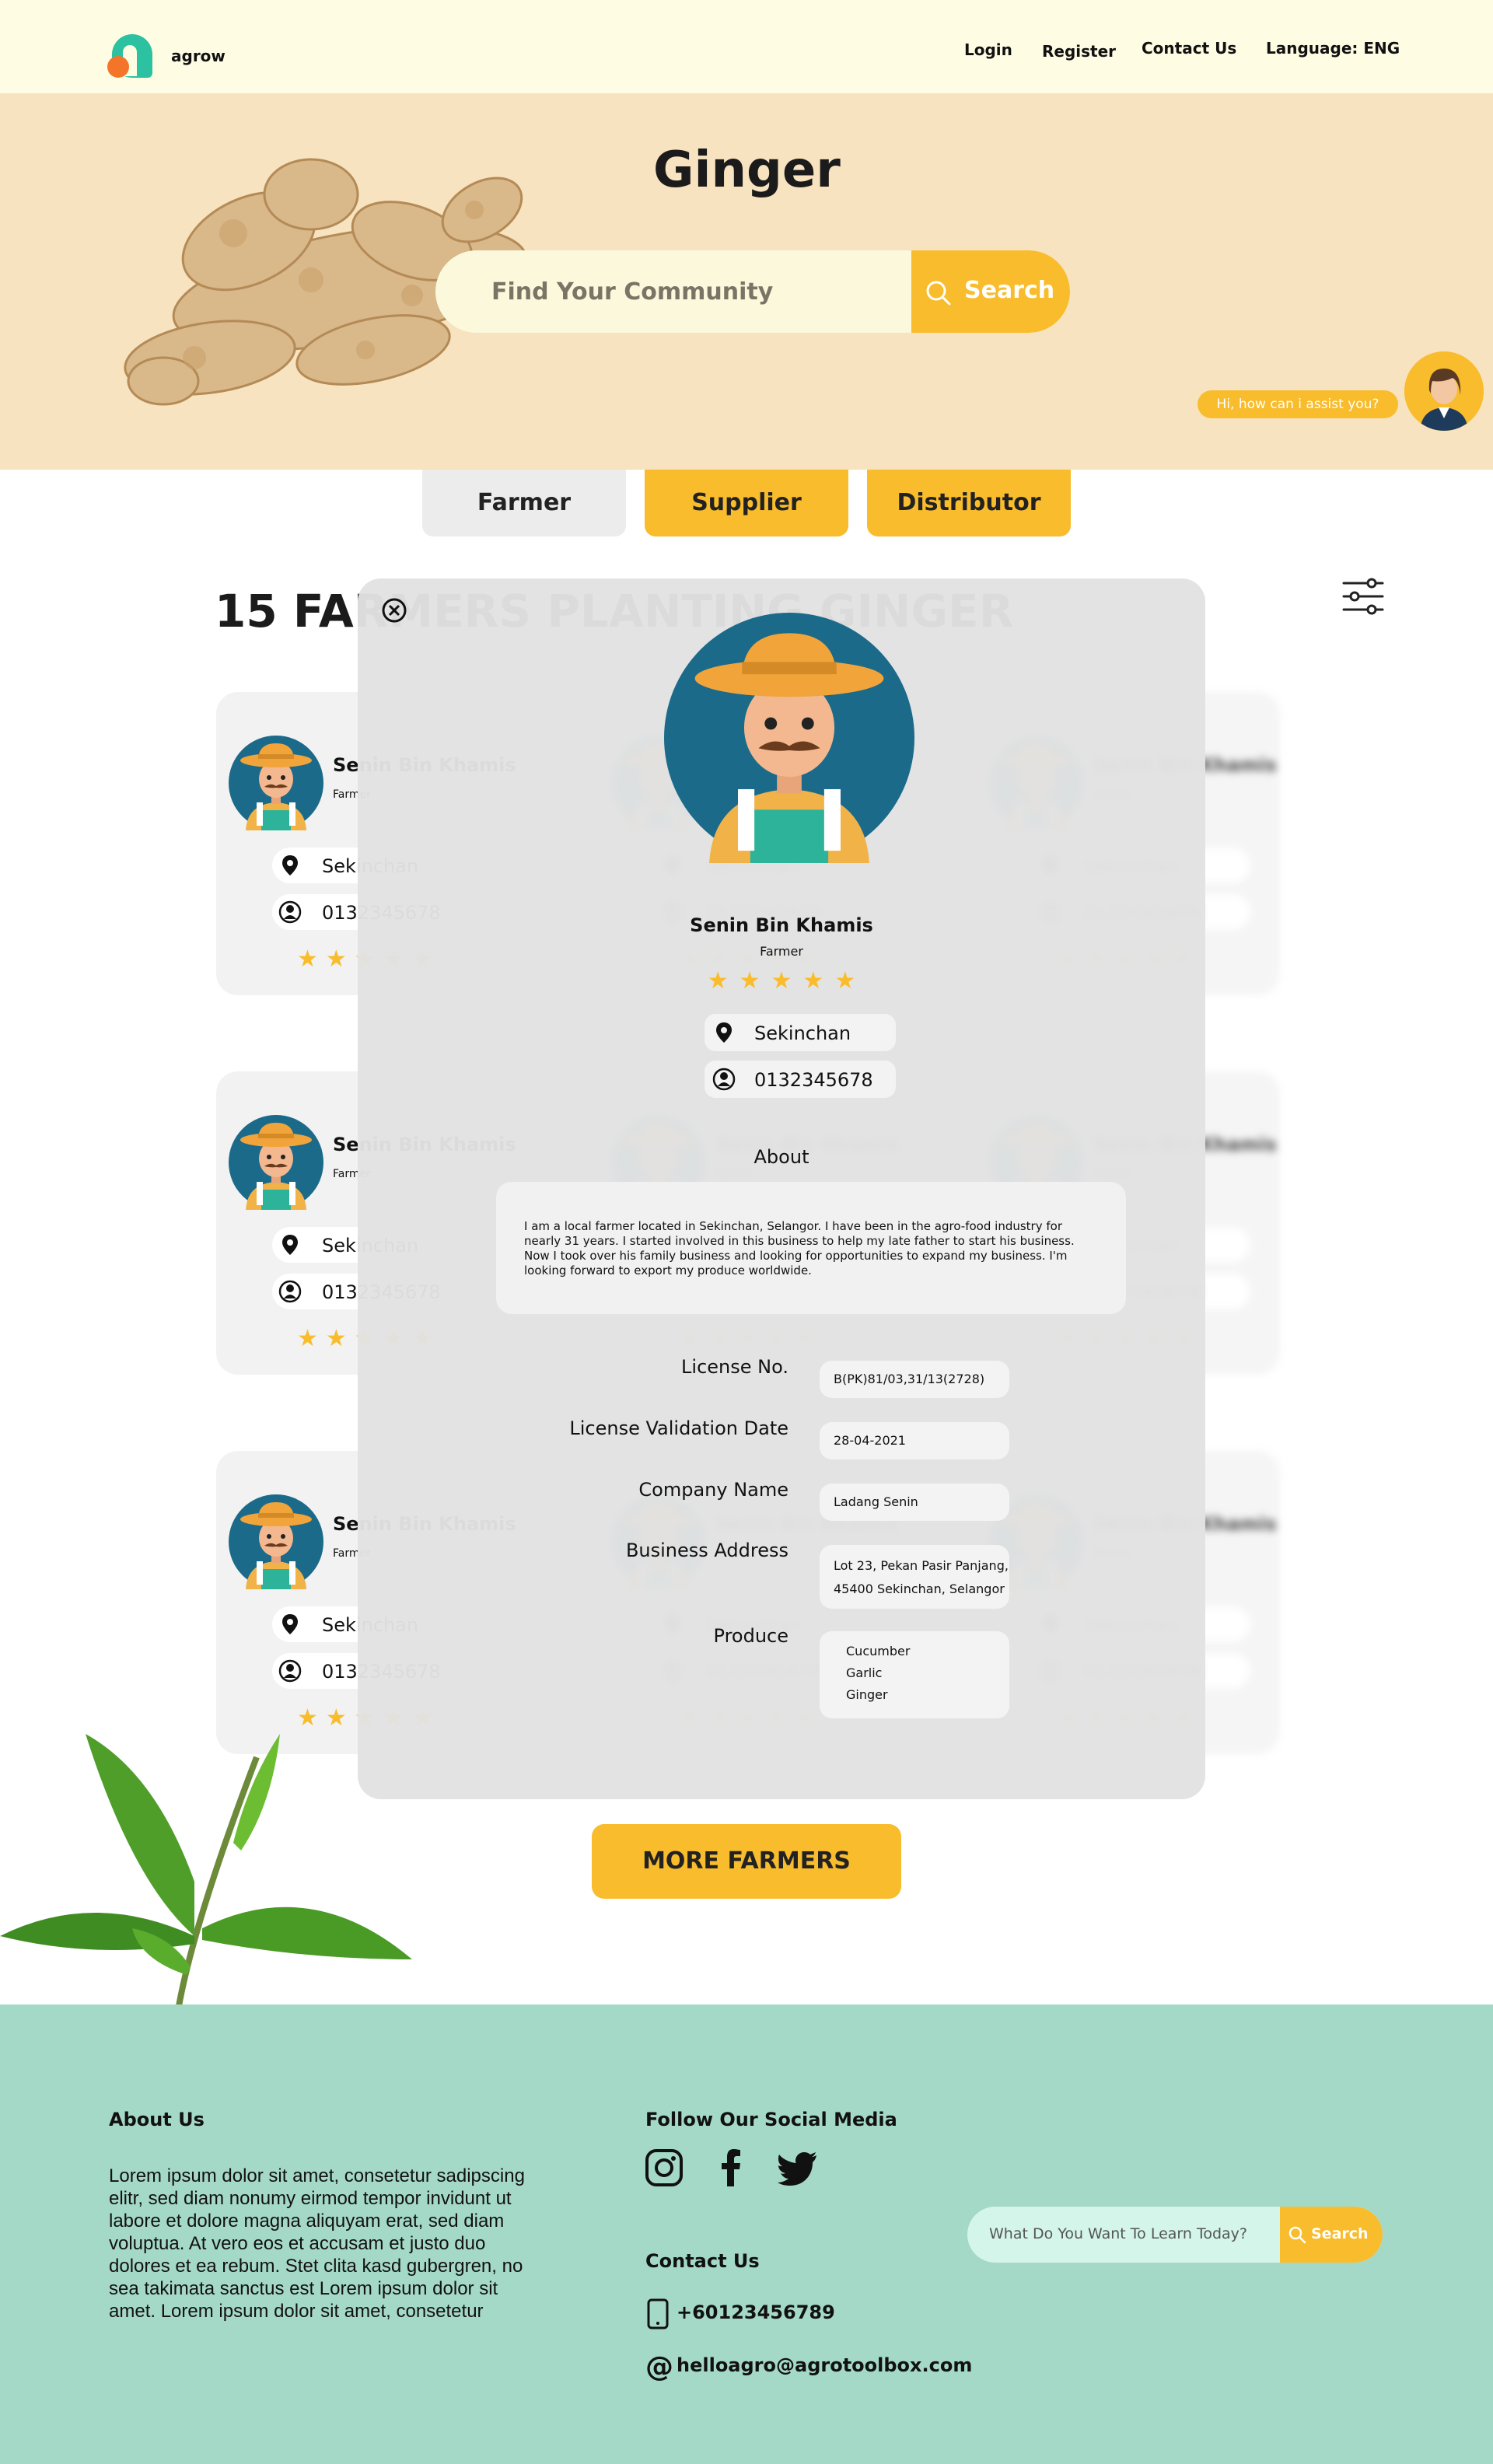  What do you see at coordinates (1010, 290) in the screenshot?
I see `community-search-button-label: Search` at bounding box center [1010, 290].